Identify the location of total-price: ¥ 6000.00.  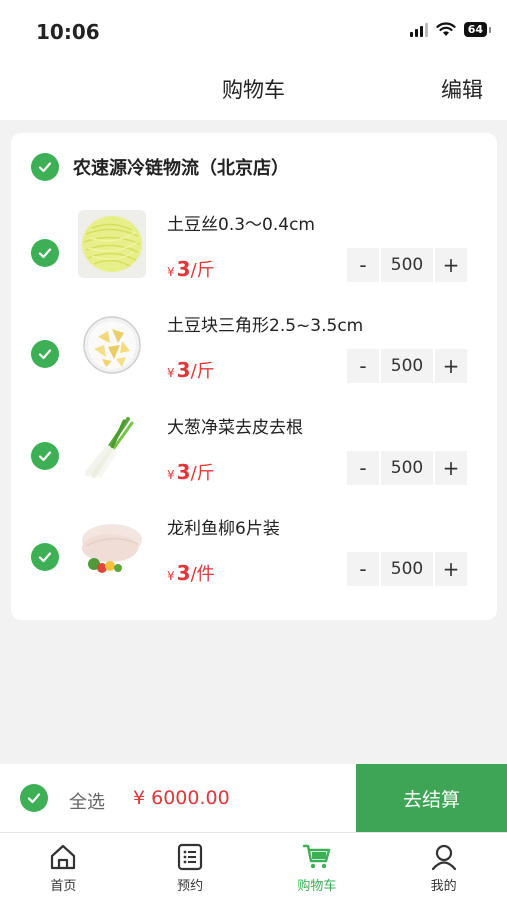
(181, 798).